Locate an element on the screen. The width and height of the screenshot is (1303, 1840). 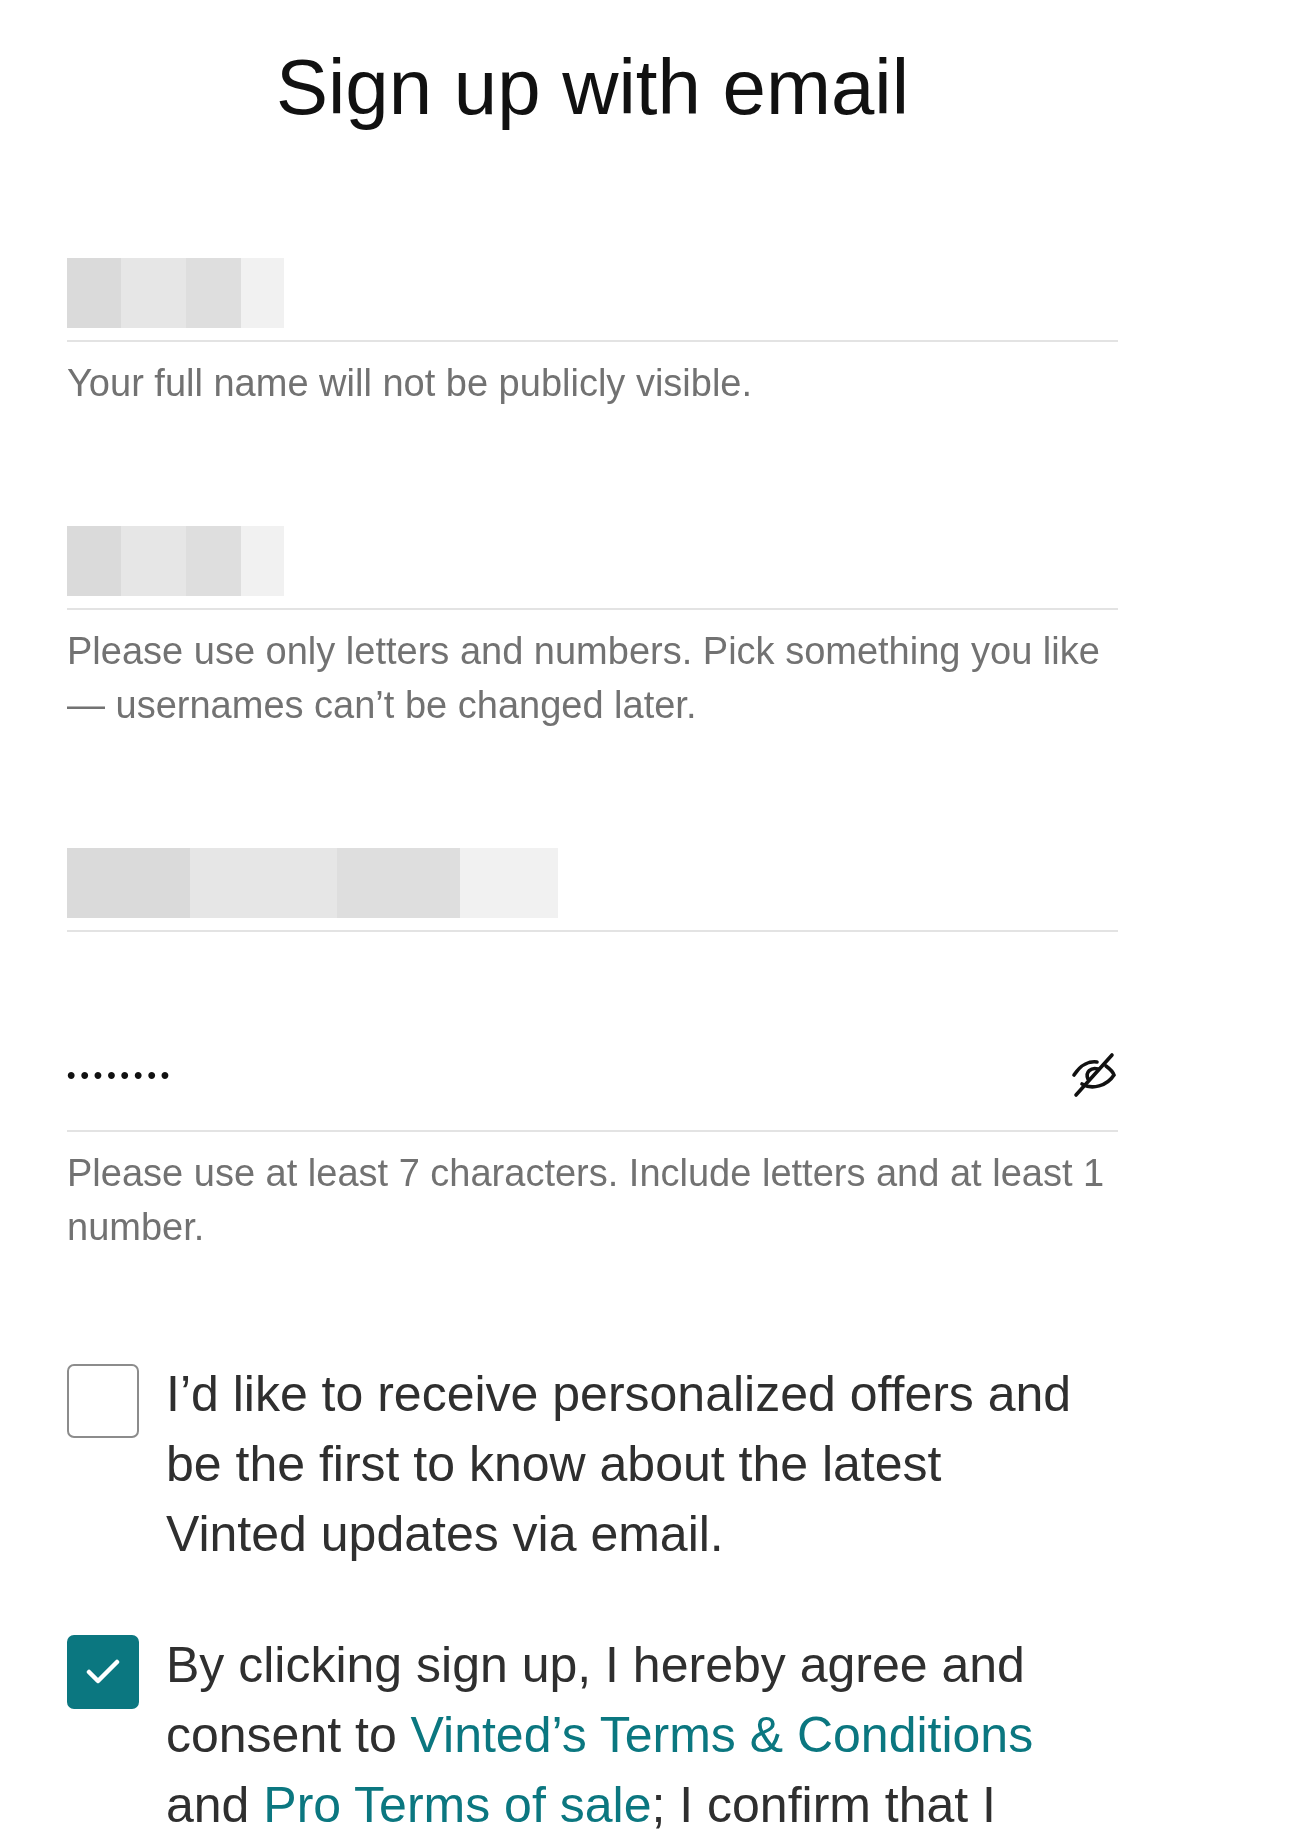
checkbox-label: By clicking sign up, I hereby agree and consent to Vinted’s Terms & Conditions and Pro Terms of sale; I confirm that I is located at coordinates (600, 1735).